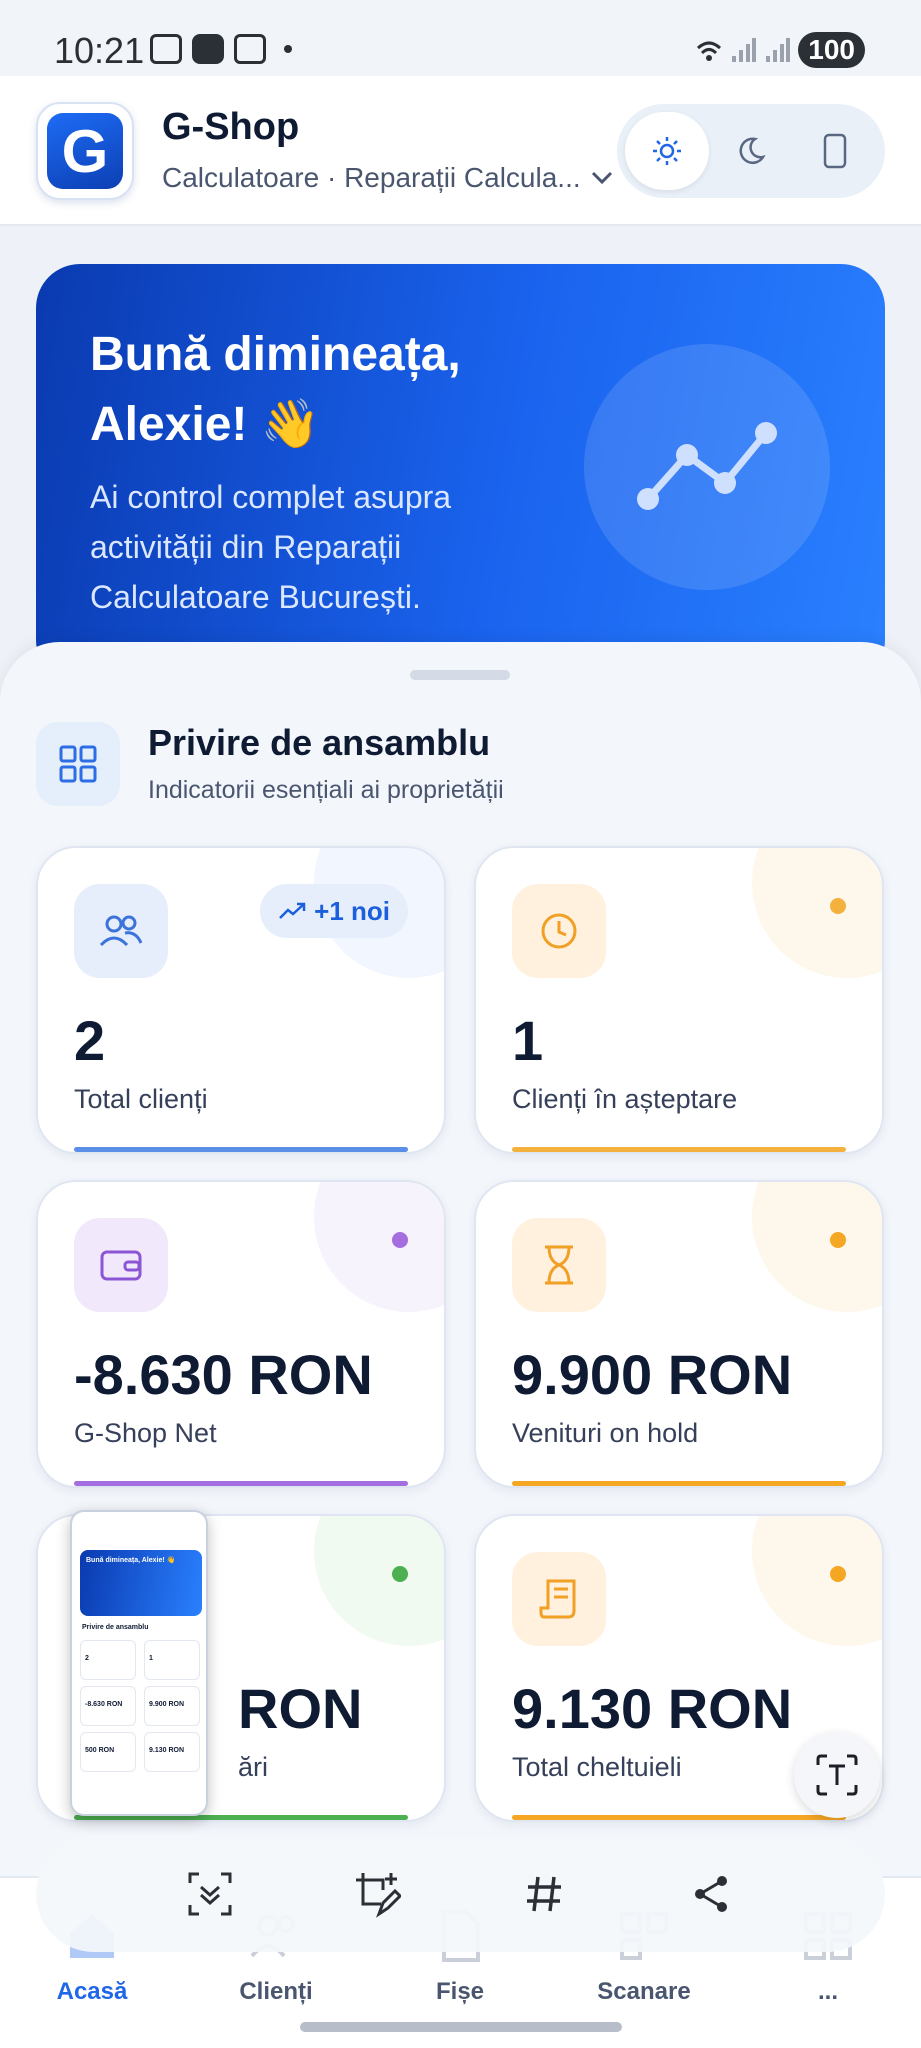  What do you see at coordinates (223, 1374) in the screenshot?
I see `stat-value: -8.630 RON` at bounding box center [223, 1374].